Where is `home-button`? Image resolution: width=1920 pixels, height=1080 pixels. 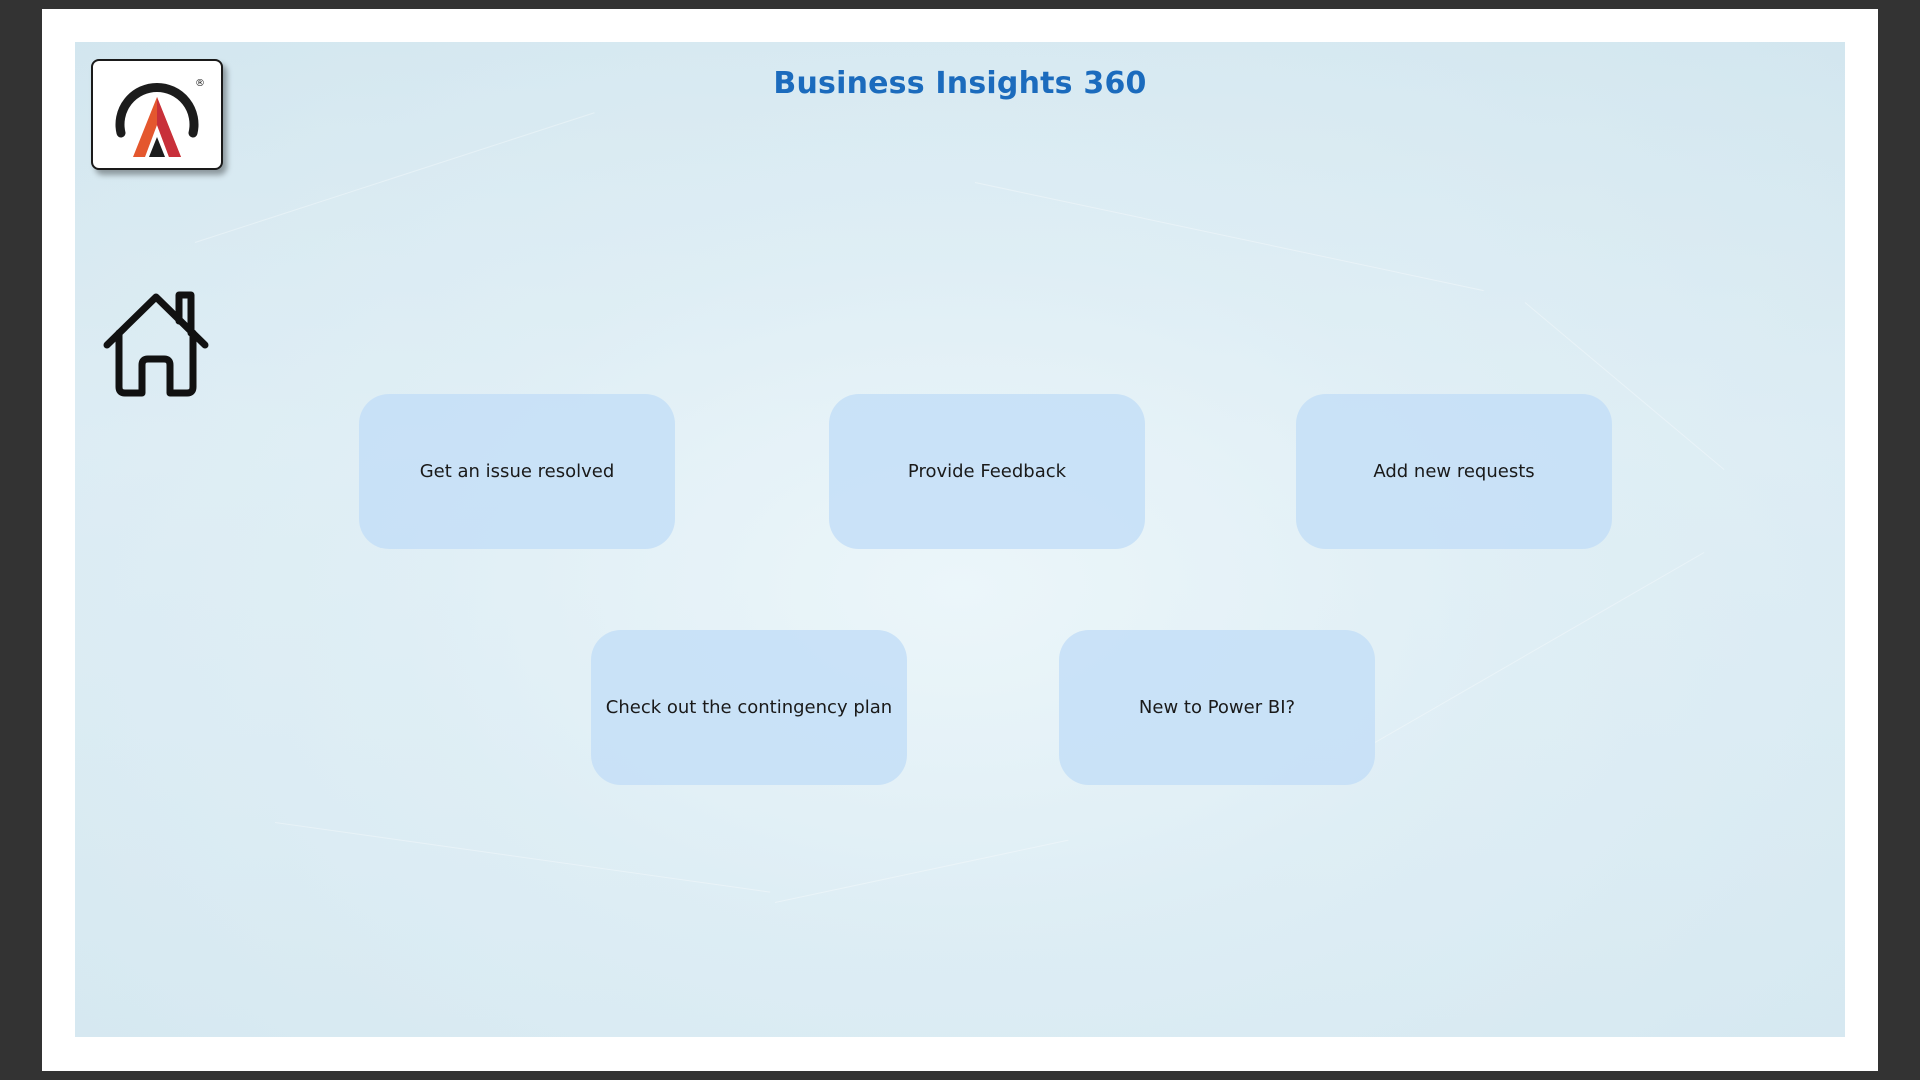 home-button is located at coordinates (156, 343).